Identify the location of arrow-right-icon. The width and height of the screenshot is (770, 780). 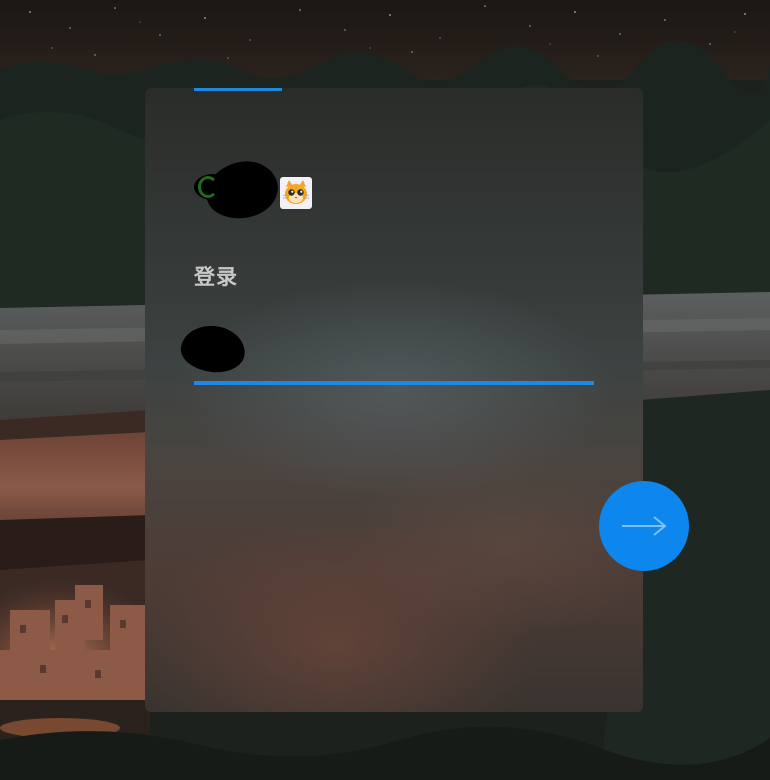
(644, 526).